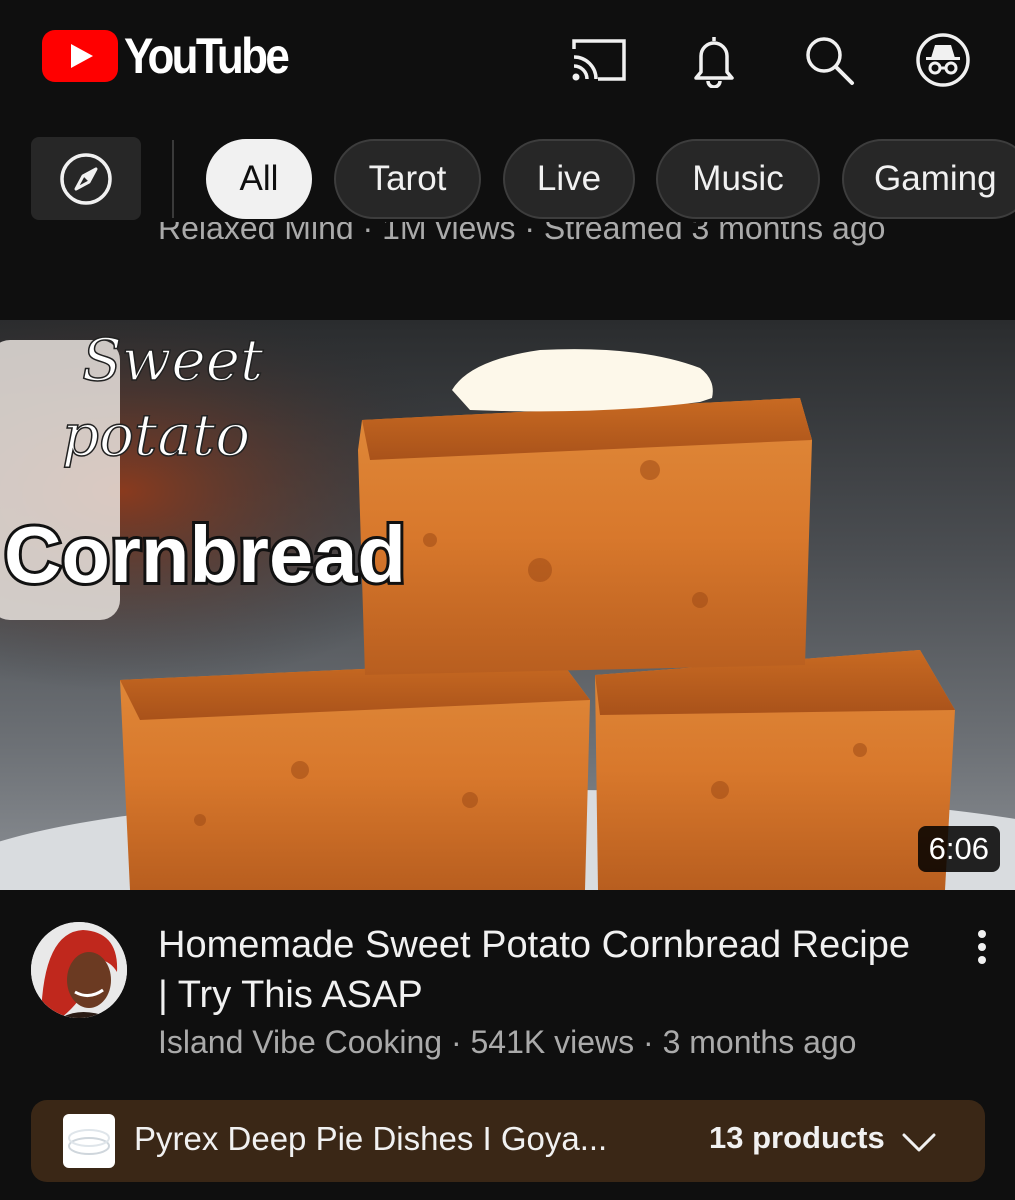 This screenshot has height=1200, width=1015. I want to click on duration-badge: 6:06, so click(958, 849).